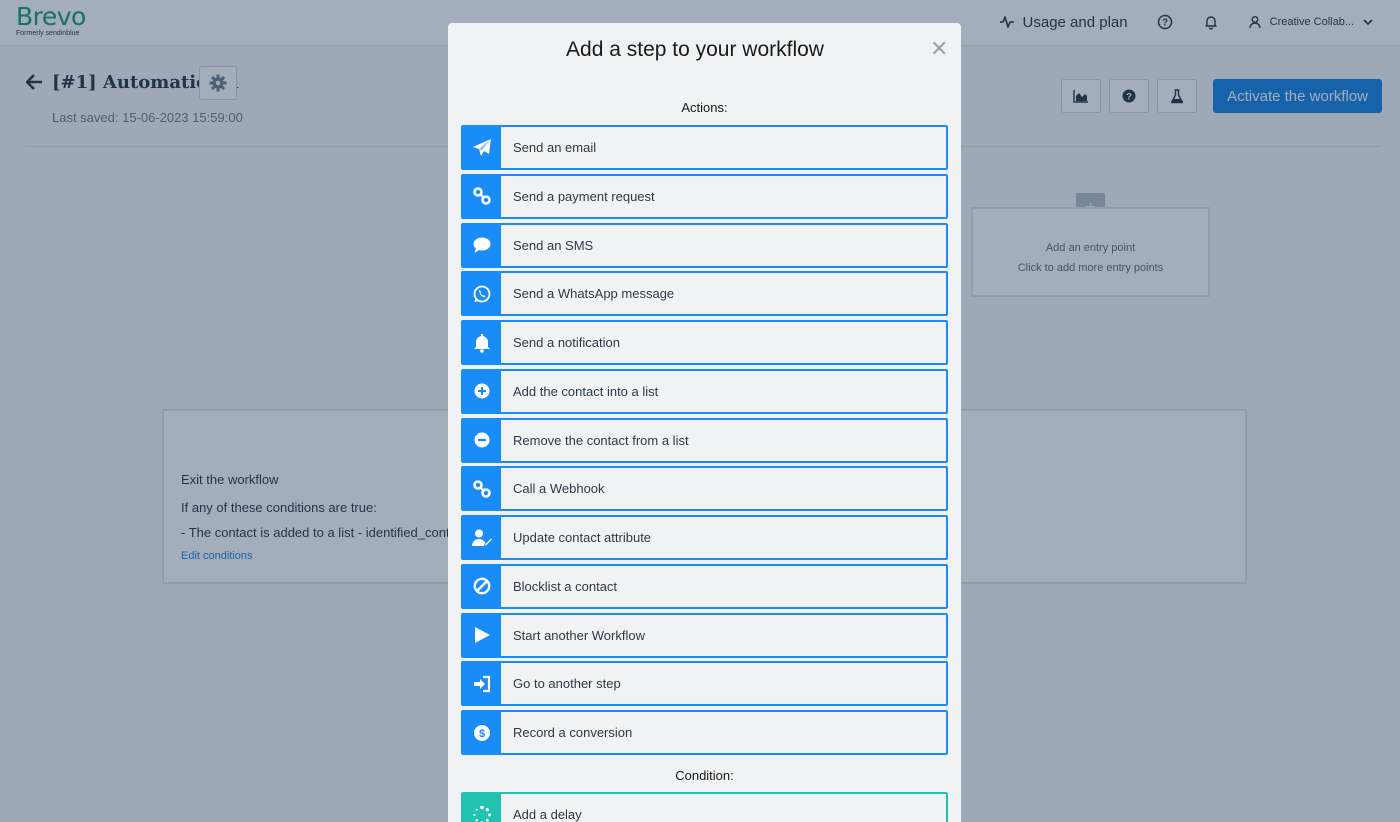 Image resolution: width=1400 pixels, height=822 pixels. What do you see at coordinates (482, 537) in the screenshot?
I see `user-edit-icon` at bounding box center [482, 537].